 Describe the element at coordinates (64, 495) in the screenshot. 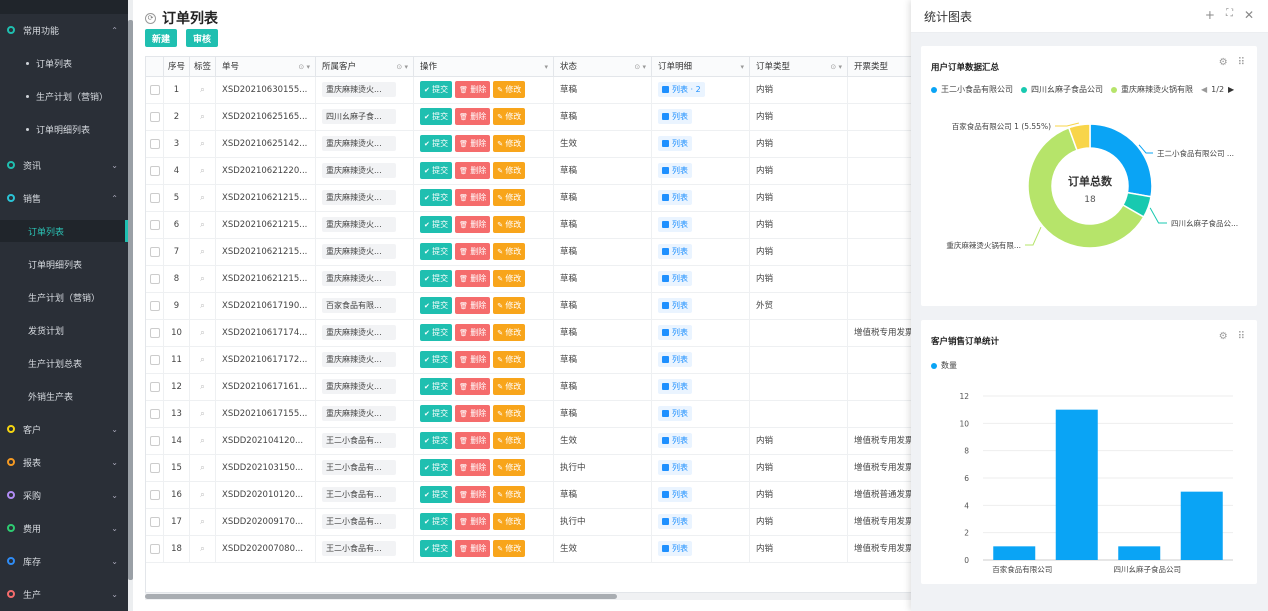

I see `sidebar-group-6: 采购 ⌄` at that location.